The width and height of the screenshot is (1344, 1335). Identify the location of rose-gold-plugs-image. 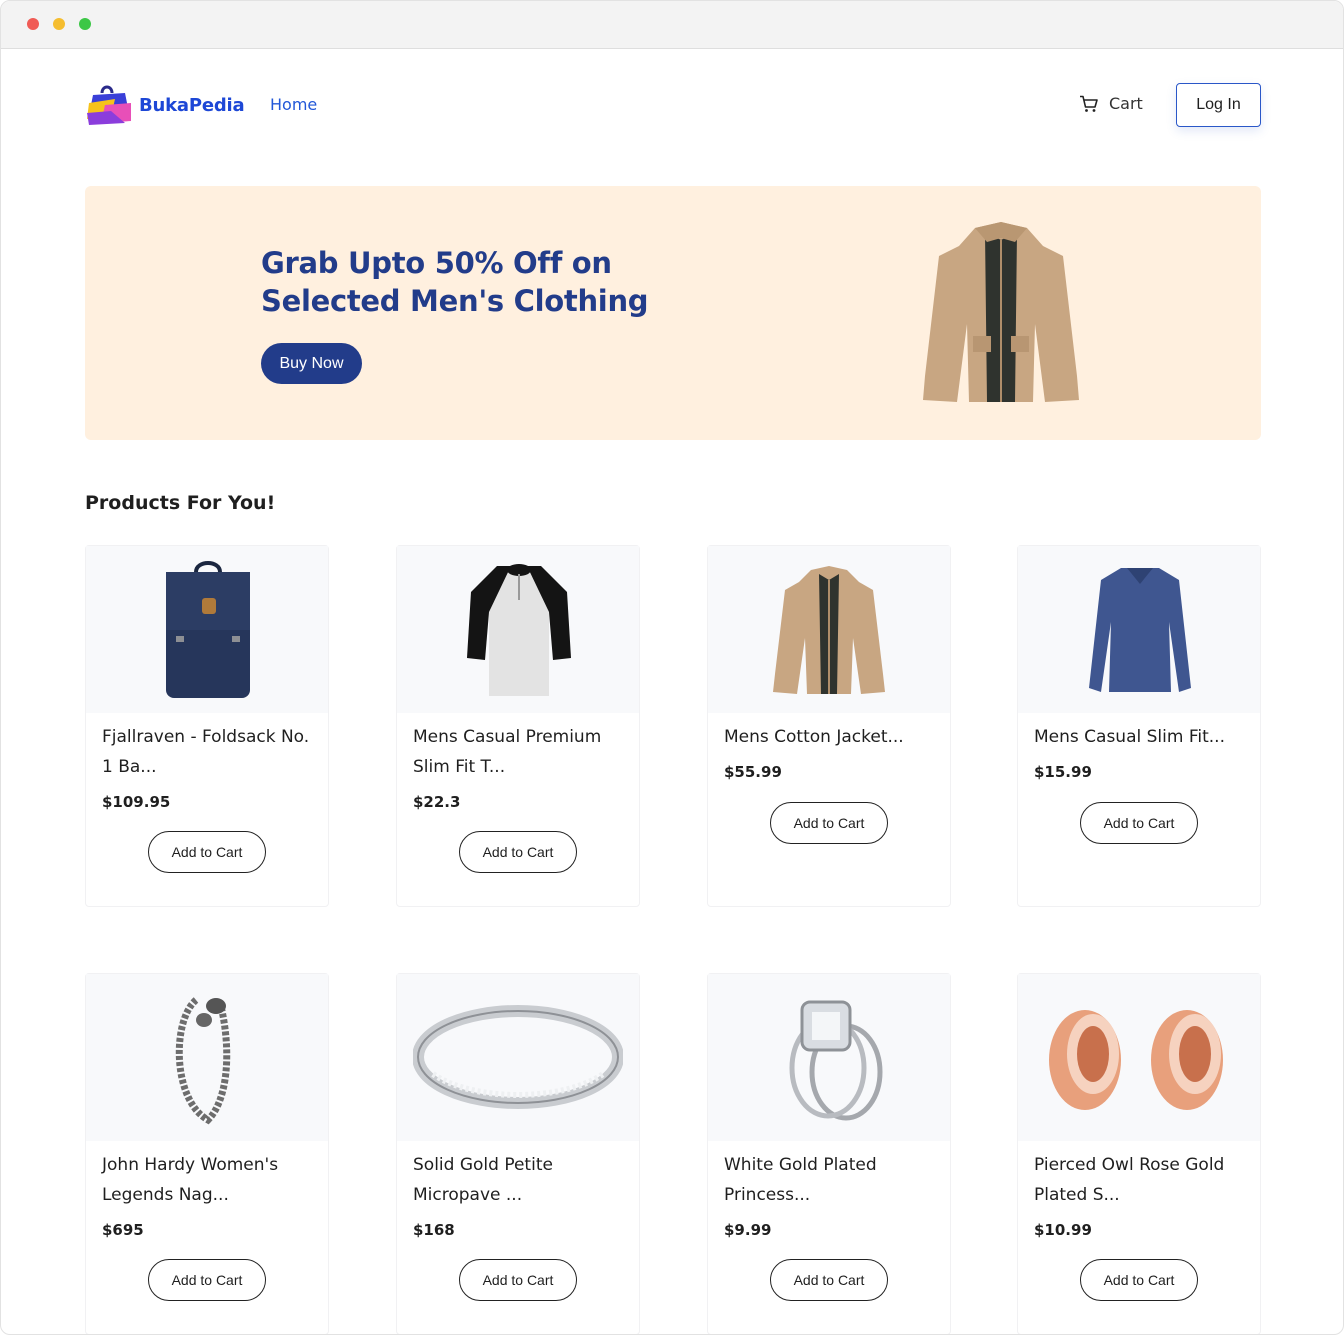
(1136, 1060).